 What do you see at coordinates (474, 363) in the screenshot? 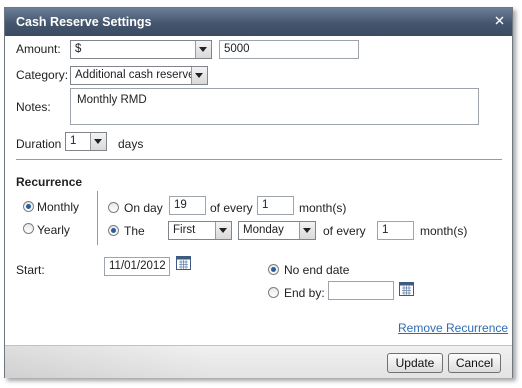
I see `cancel-button: Cancel` at bounding box center [474, 363].